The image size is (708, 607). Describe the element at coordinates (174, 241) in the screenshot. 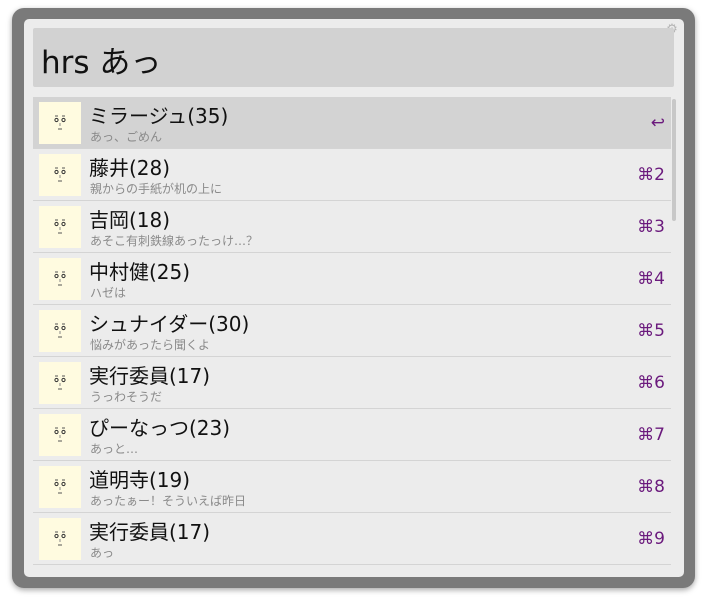

I see `result-subtitle: あそこ有刺鉄線あったっけ…？` at that location.